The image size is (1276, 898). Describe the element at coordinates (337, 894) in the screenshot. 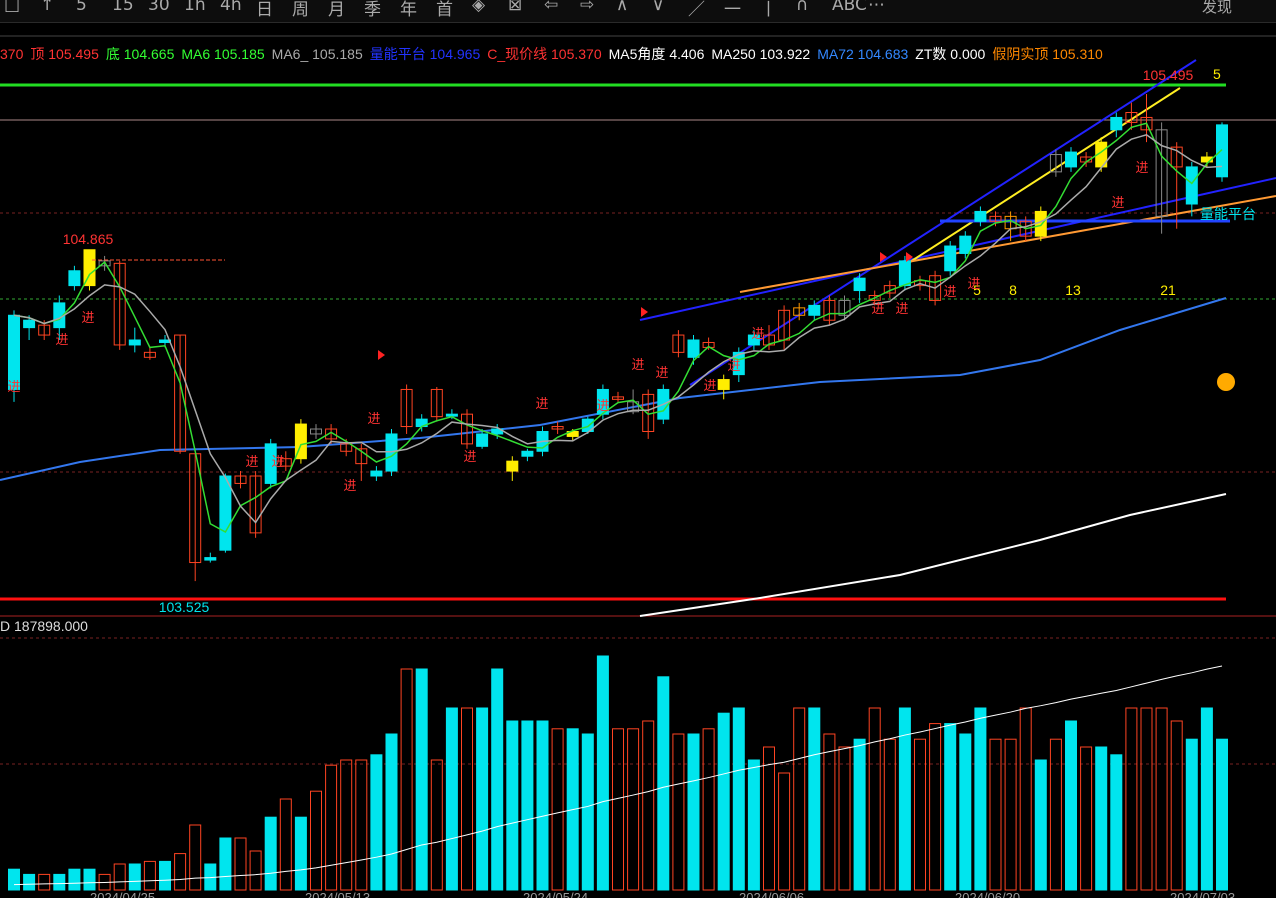

I see `date-label: 2024/05/13` at that location.